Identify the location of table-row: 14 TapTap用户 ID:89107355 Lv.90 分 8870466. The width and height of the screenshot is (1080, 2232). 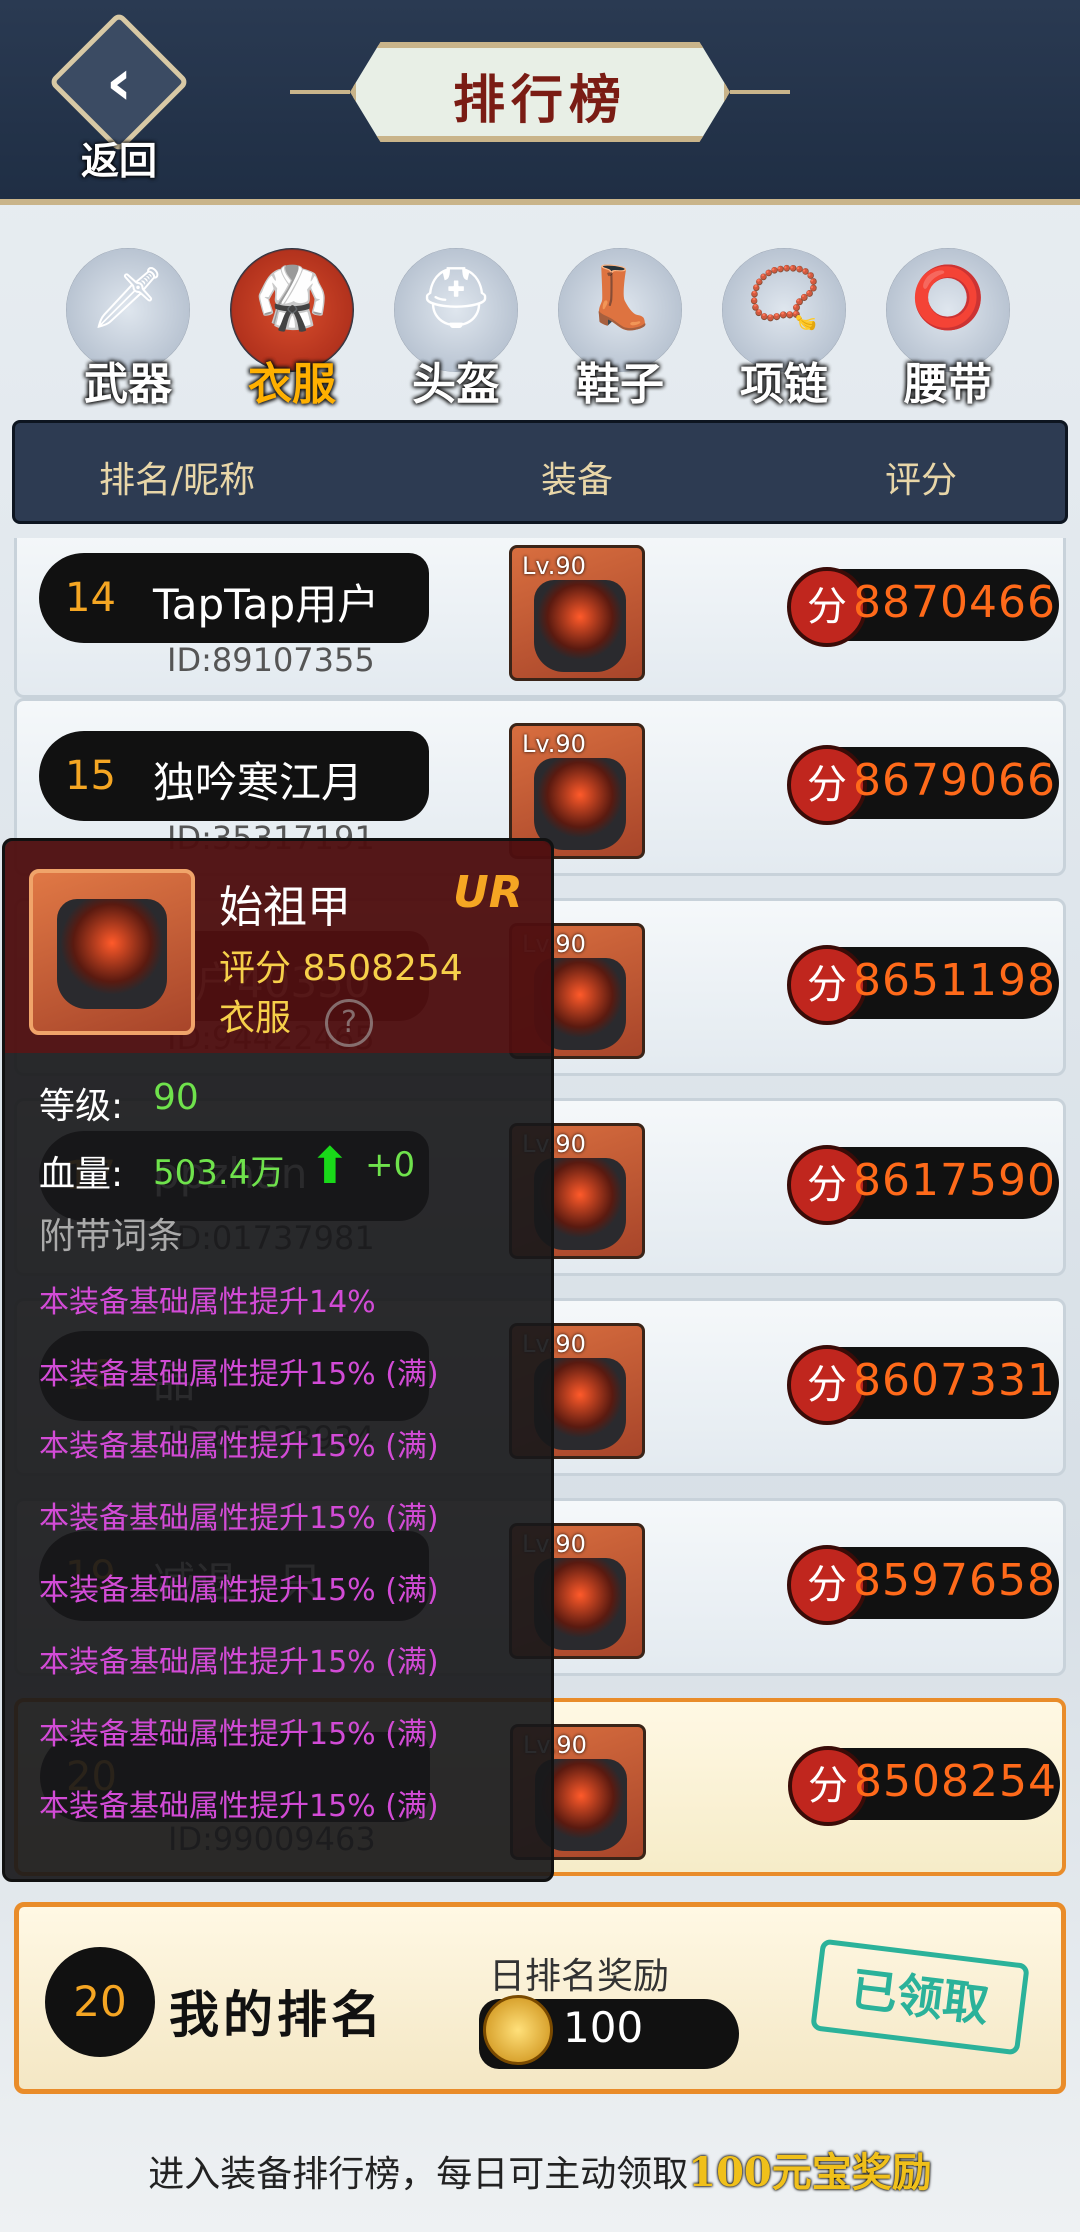
(540, 618).